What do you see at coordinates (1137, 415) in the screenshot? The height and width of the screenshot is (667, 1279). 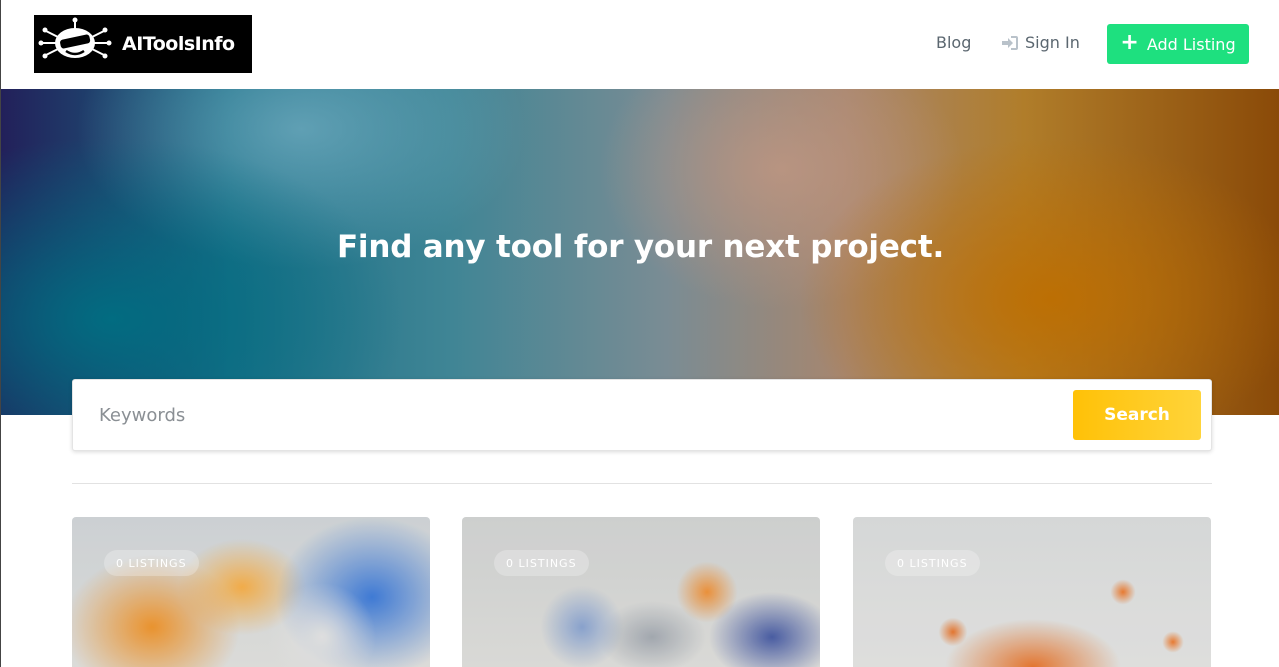 I see `search-button: Search` at bounding box center [1137, 415].